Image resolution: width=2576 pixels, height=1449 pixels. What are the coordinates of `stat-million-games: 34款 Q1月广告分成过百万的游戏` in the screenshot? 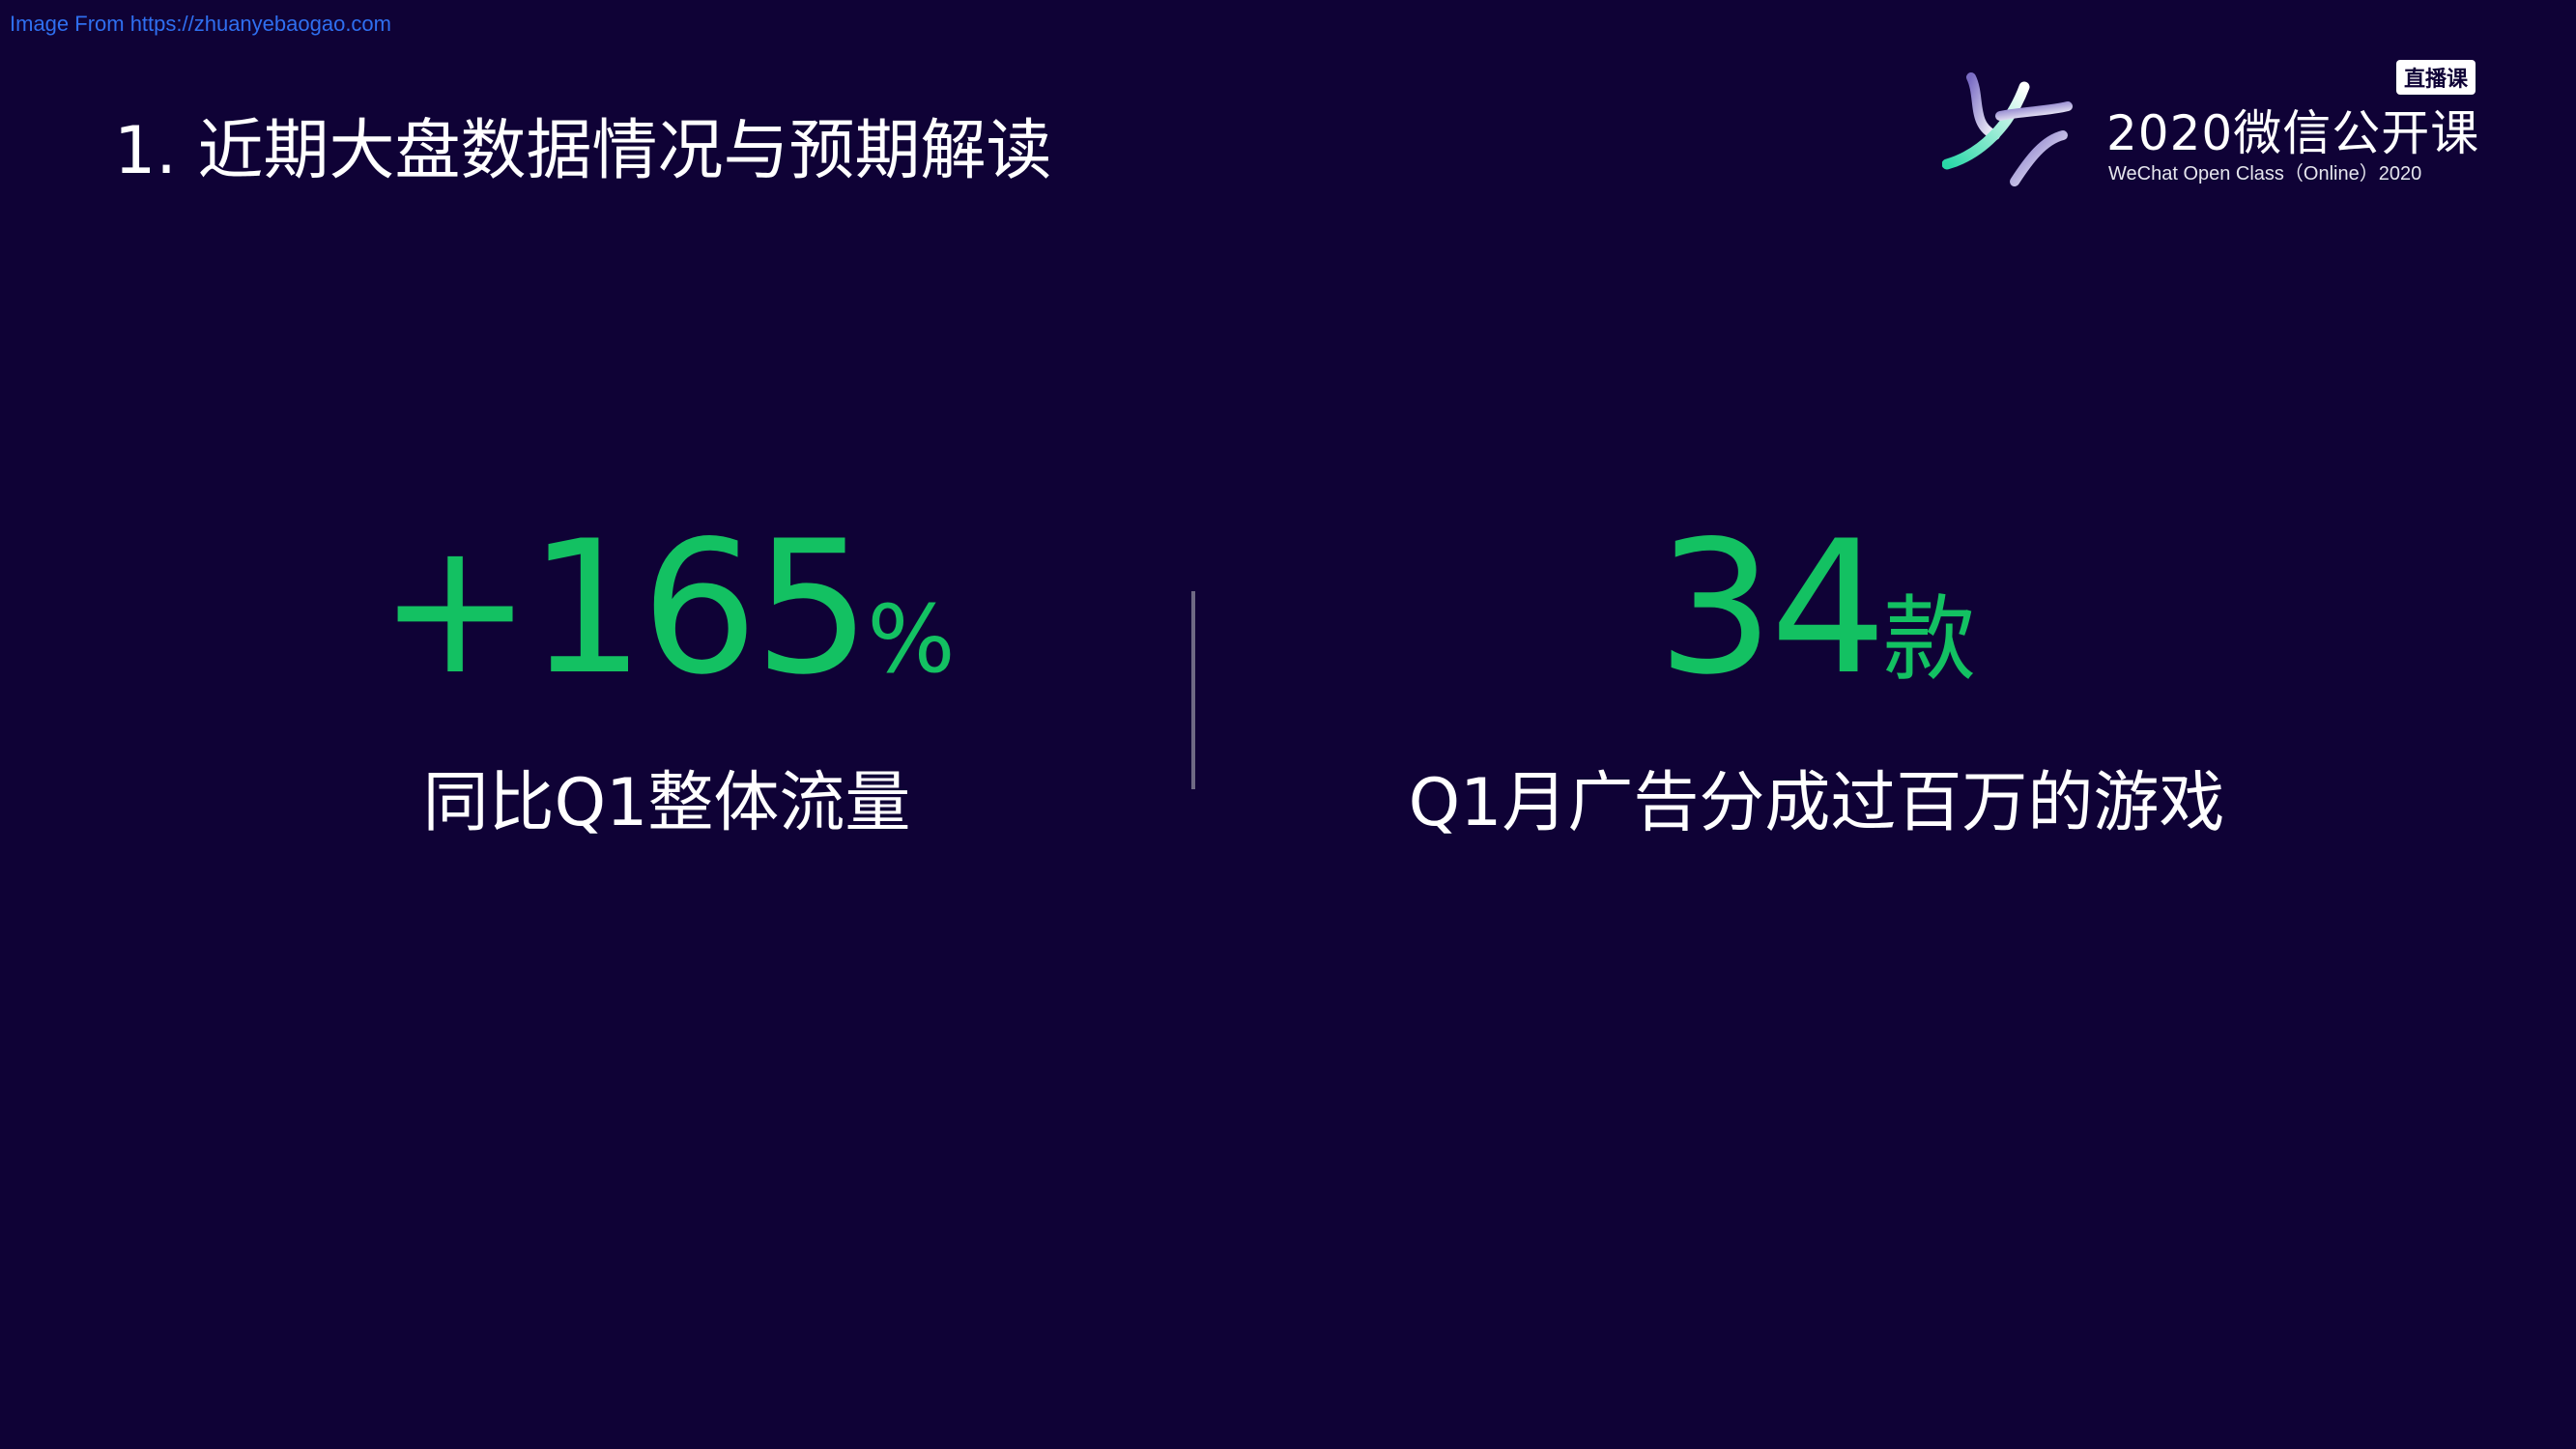 It's located at (1817, 680).